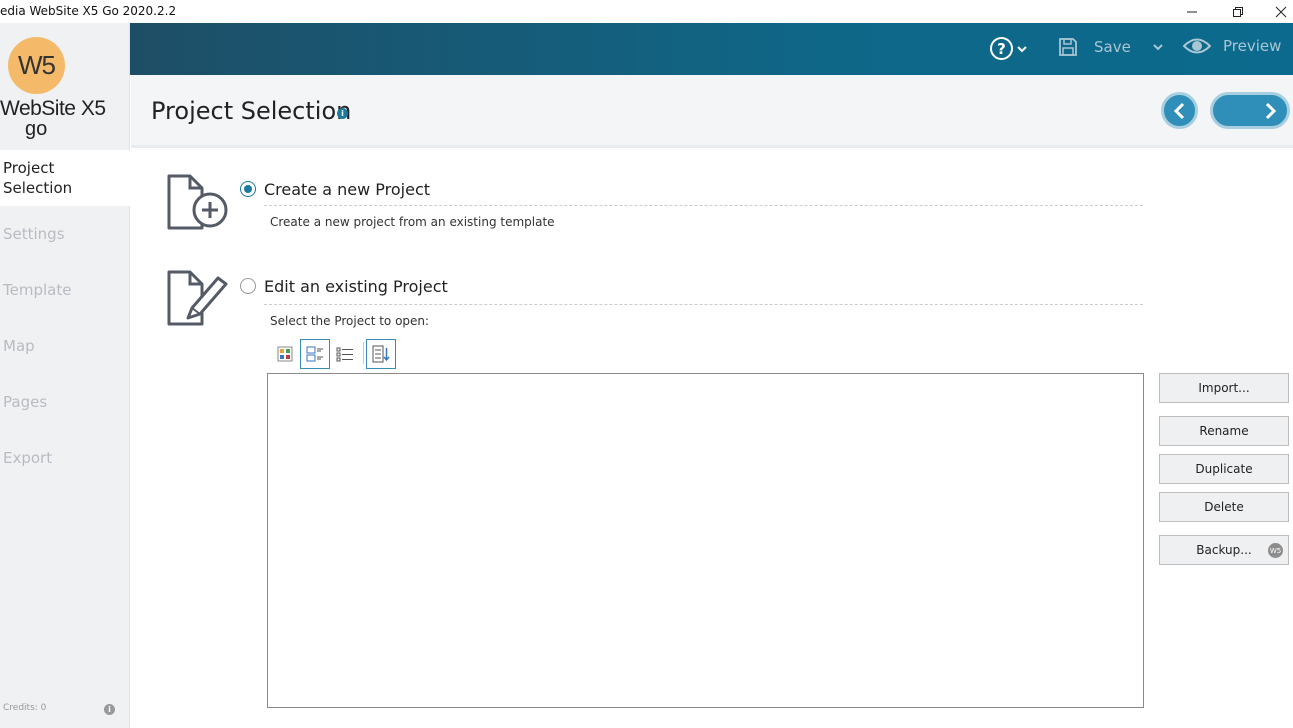  Describe the element at coordinates (25, 708) in the screenshot. I see `credits-label: Credits: 0` at that location.